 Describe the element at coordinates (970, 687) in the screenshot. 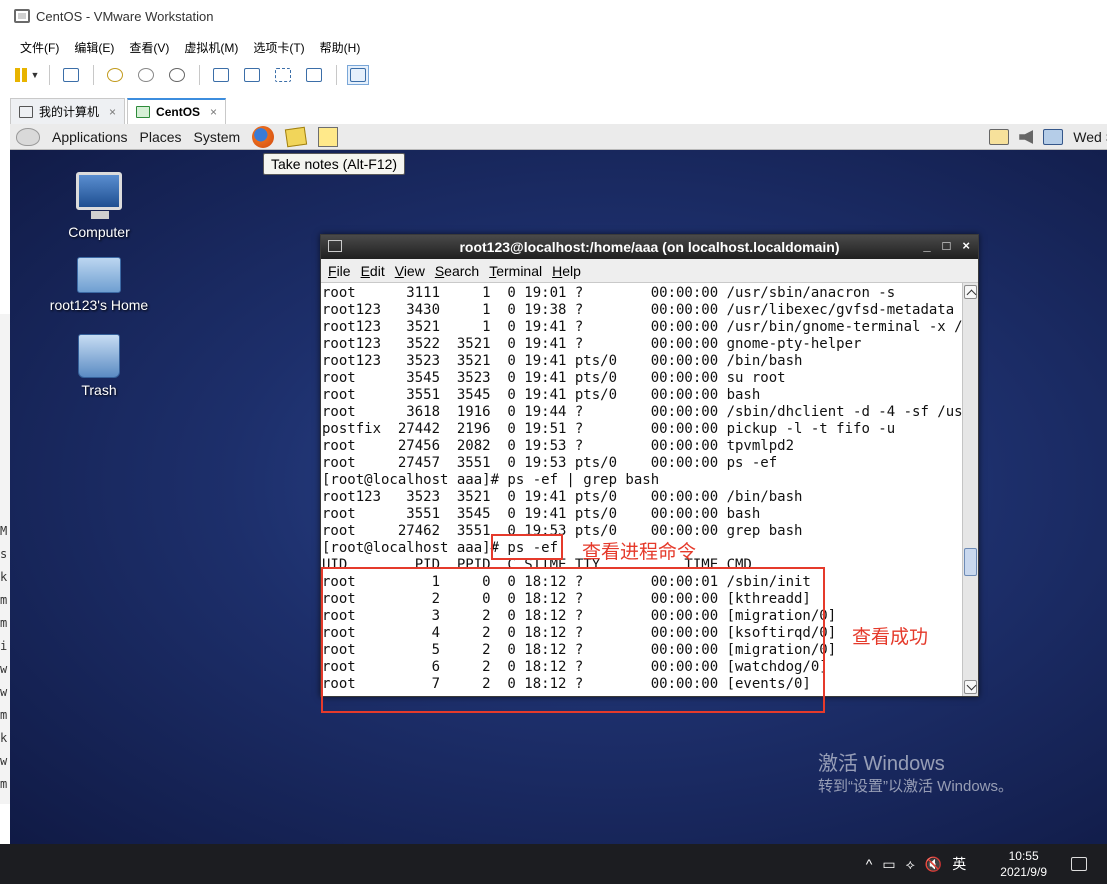

I see `scroll-down-icon` at that location.